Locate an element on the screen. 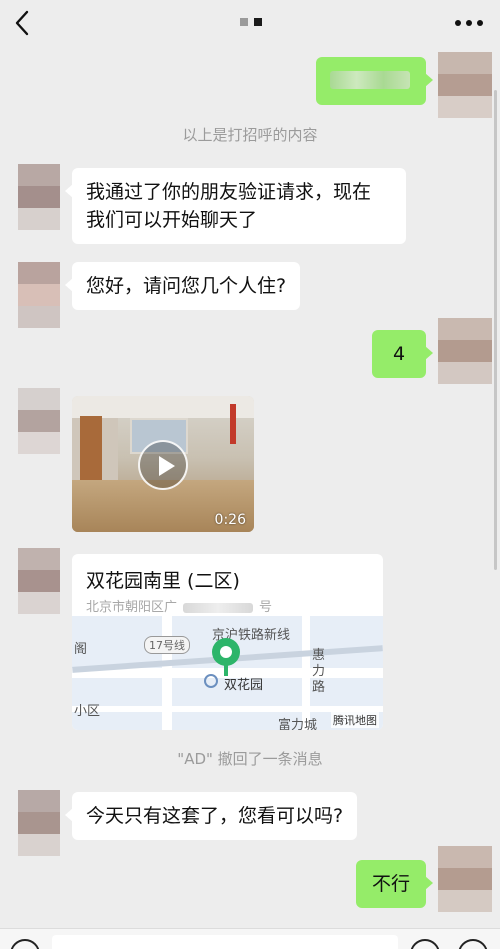 The height and width of the screenshot is (949, 500). address-start: 北京市朝阳区广 is located at coordinates (132, 607).